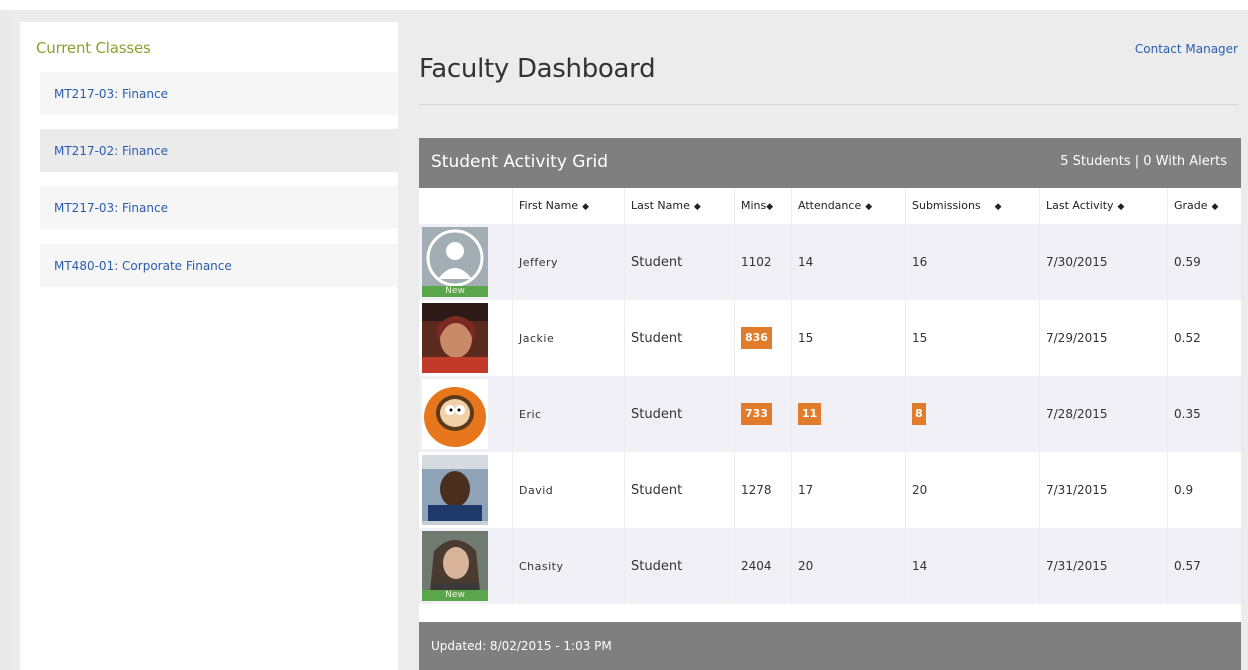  I want to click on column-submissions: Submissions ◆, so click(972, 206).